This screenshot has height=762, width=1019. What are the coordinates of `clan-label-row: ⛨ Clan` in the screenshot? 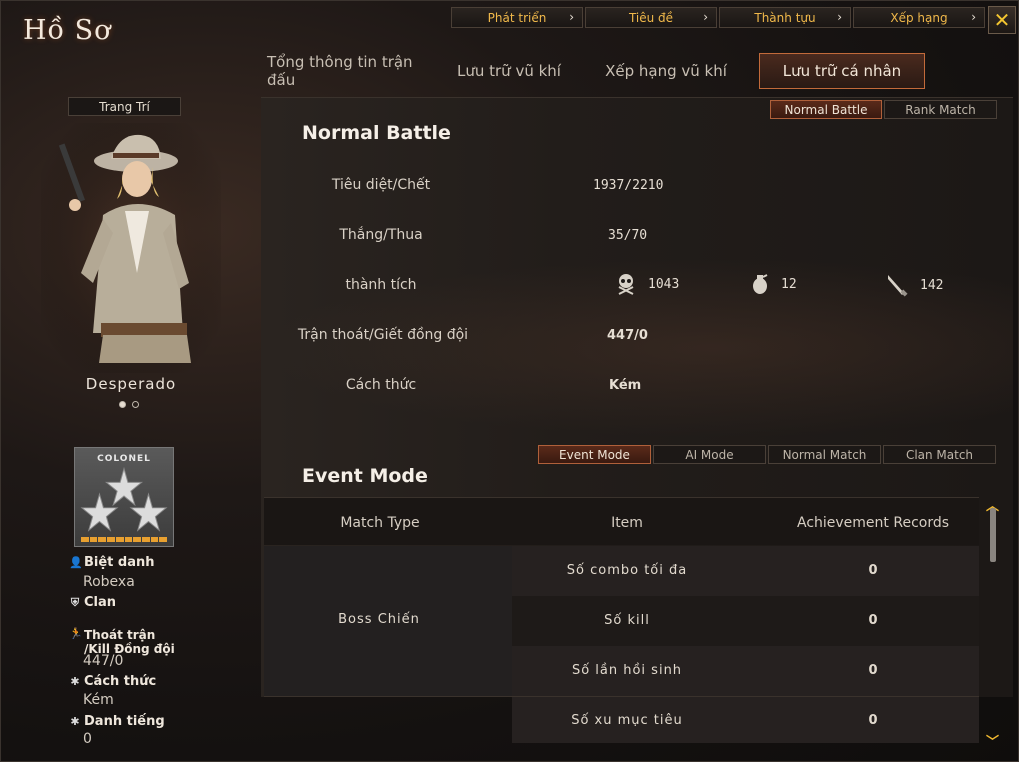 It's located at (92, 602).